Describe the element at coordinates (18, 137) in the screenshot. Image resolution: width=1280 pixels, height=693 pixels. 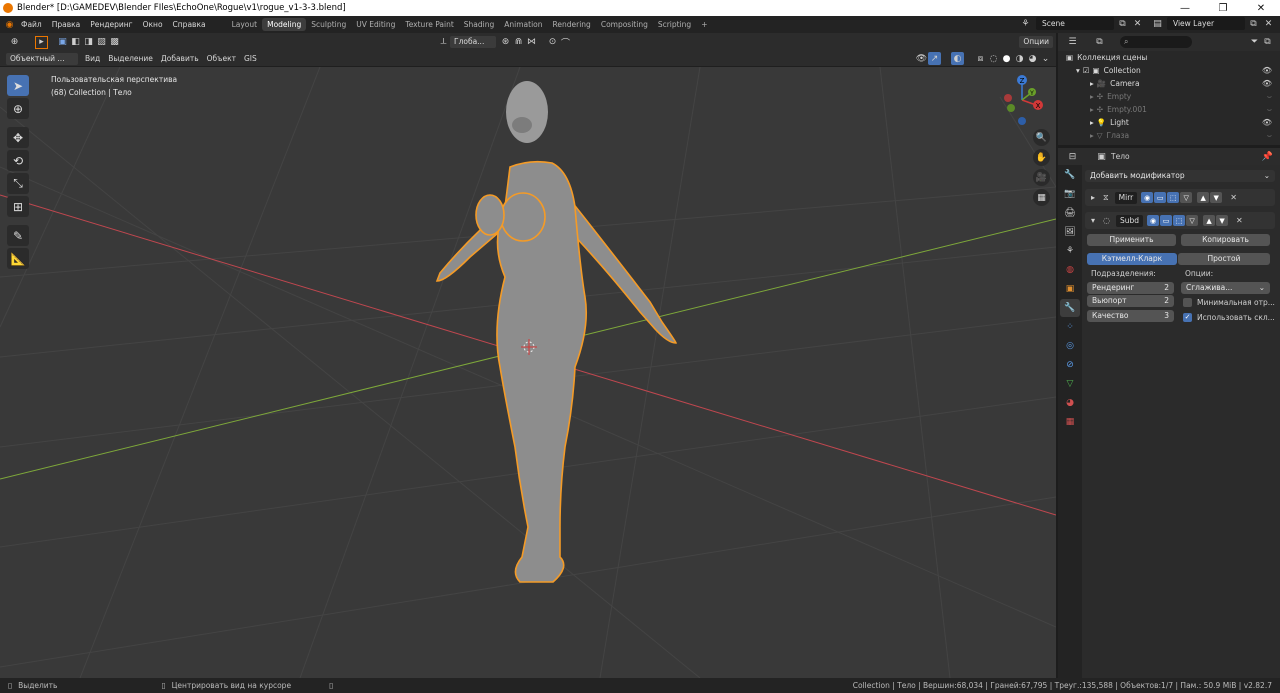
I see `move-tool: ✥` at that location.